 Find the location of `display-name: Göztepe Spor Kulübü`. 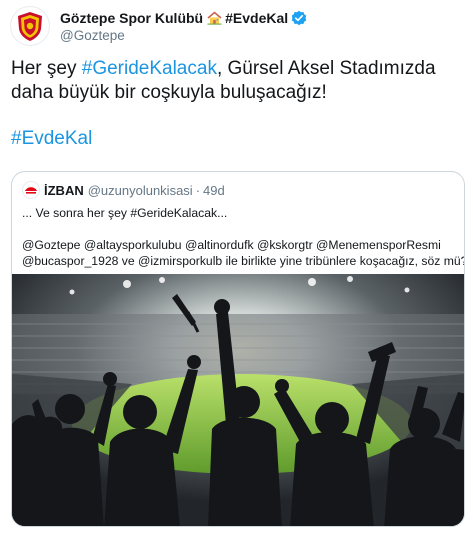

display-name: Göztepe Spor Kulübü is located at coordinates (131, 18).